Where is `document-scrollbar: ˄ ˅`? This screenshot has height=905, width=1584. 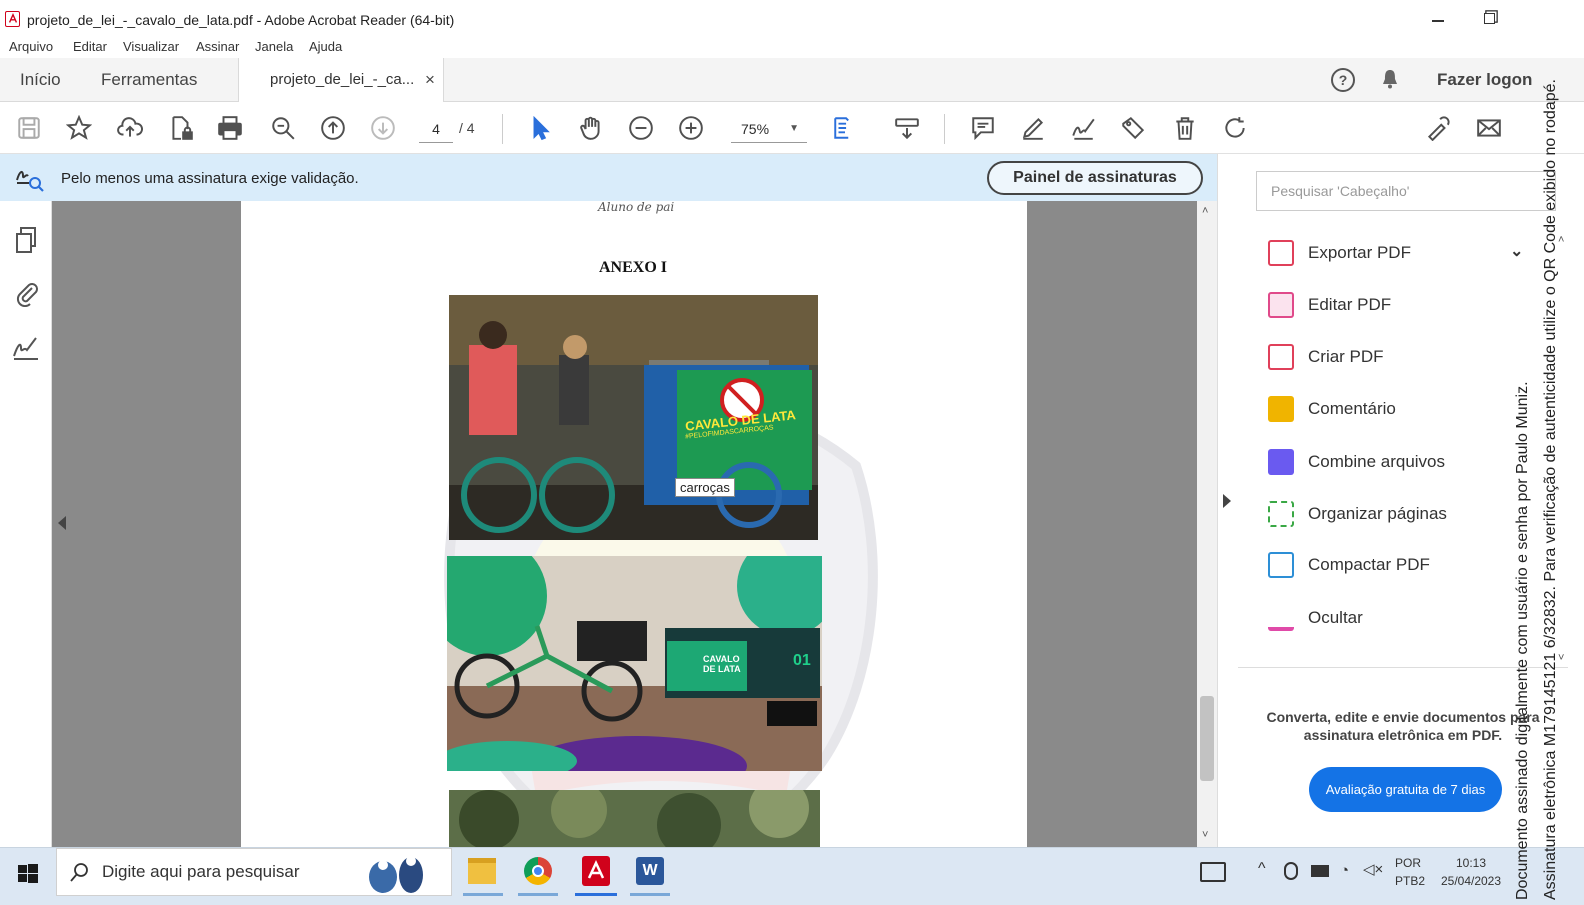 document-scrollbar: ˄ ˅ is located at coordinates (1207, 524).